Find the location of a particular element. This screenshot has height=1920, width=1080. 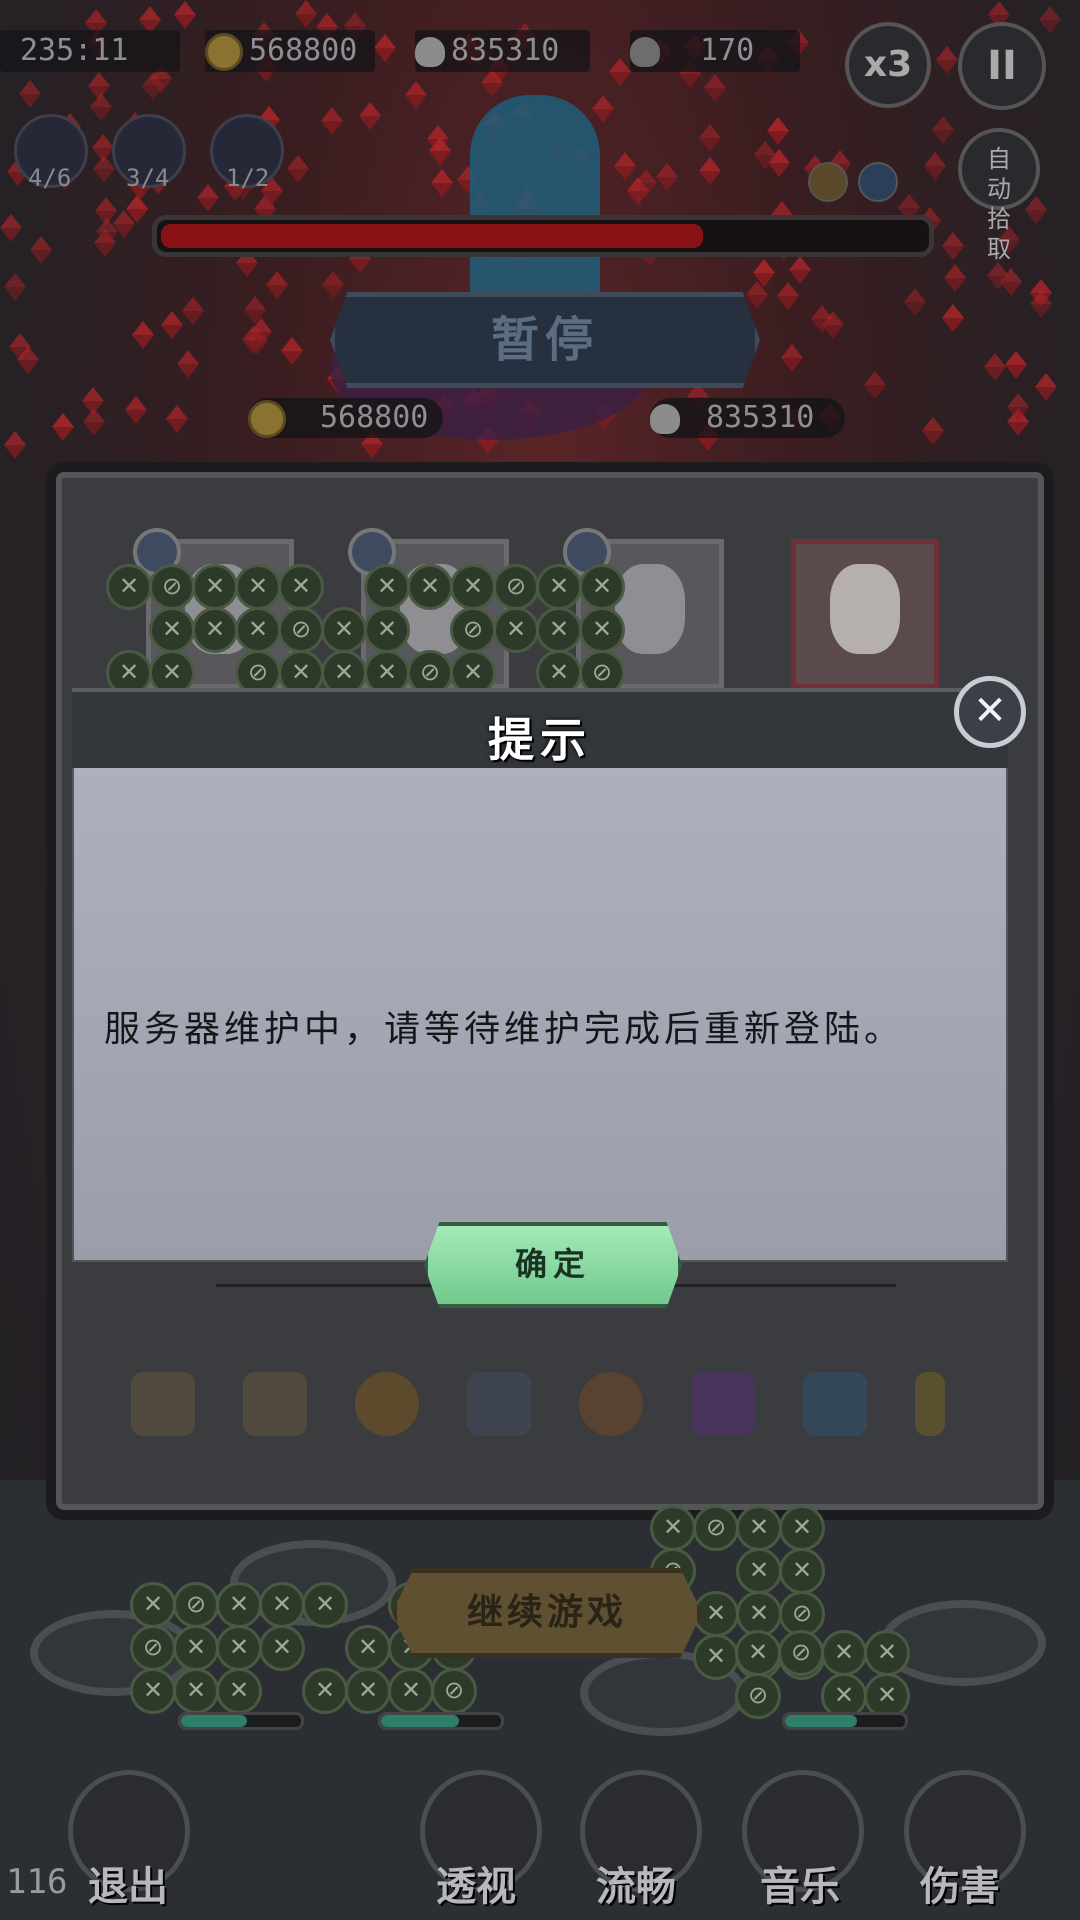

summary-coins: 568800 is located at coordinates (345, 418).